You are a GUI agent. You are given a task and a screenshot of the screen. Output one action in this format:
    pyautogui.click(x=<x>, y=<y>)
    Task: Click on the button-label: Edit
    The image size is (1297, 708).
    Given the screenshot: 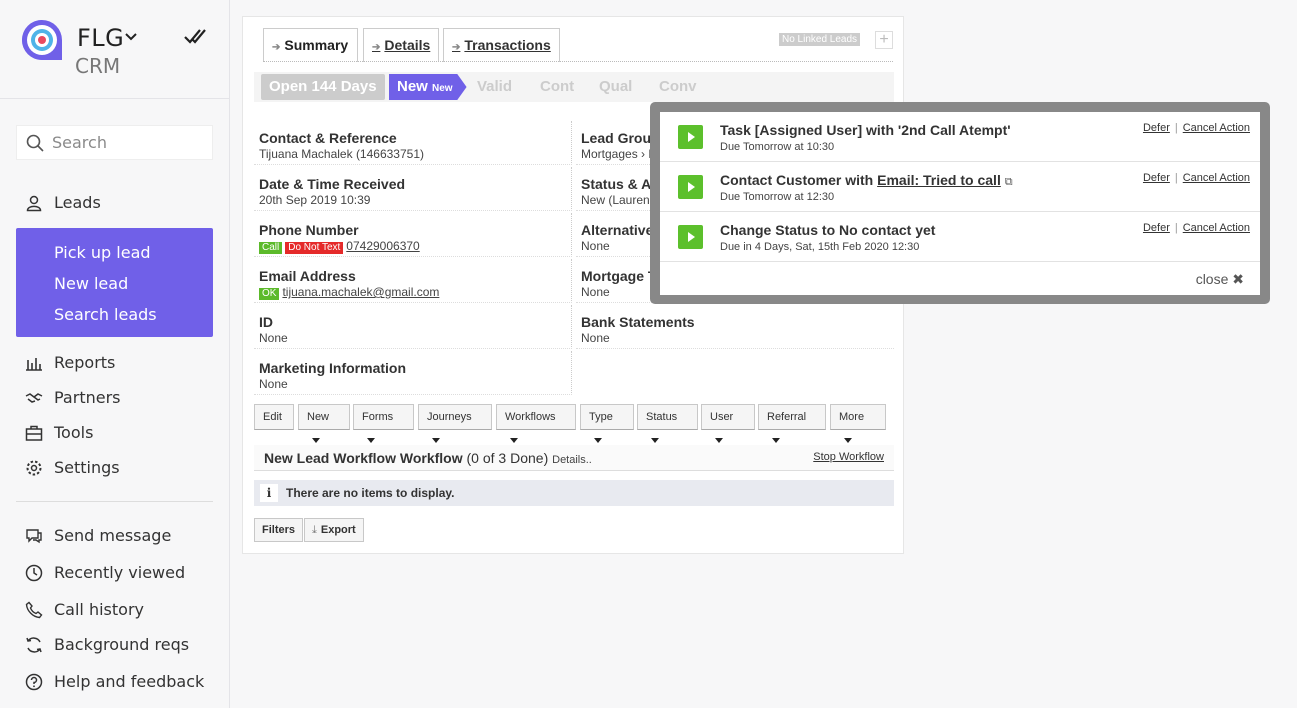 What is the action you would take?
    pyautogui.click(x=272, y=417)
    